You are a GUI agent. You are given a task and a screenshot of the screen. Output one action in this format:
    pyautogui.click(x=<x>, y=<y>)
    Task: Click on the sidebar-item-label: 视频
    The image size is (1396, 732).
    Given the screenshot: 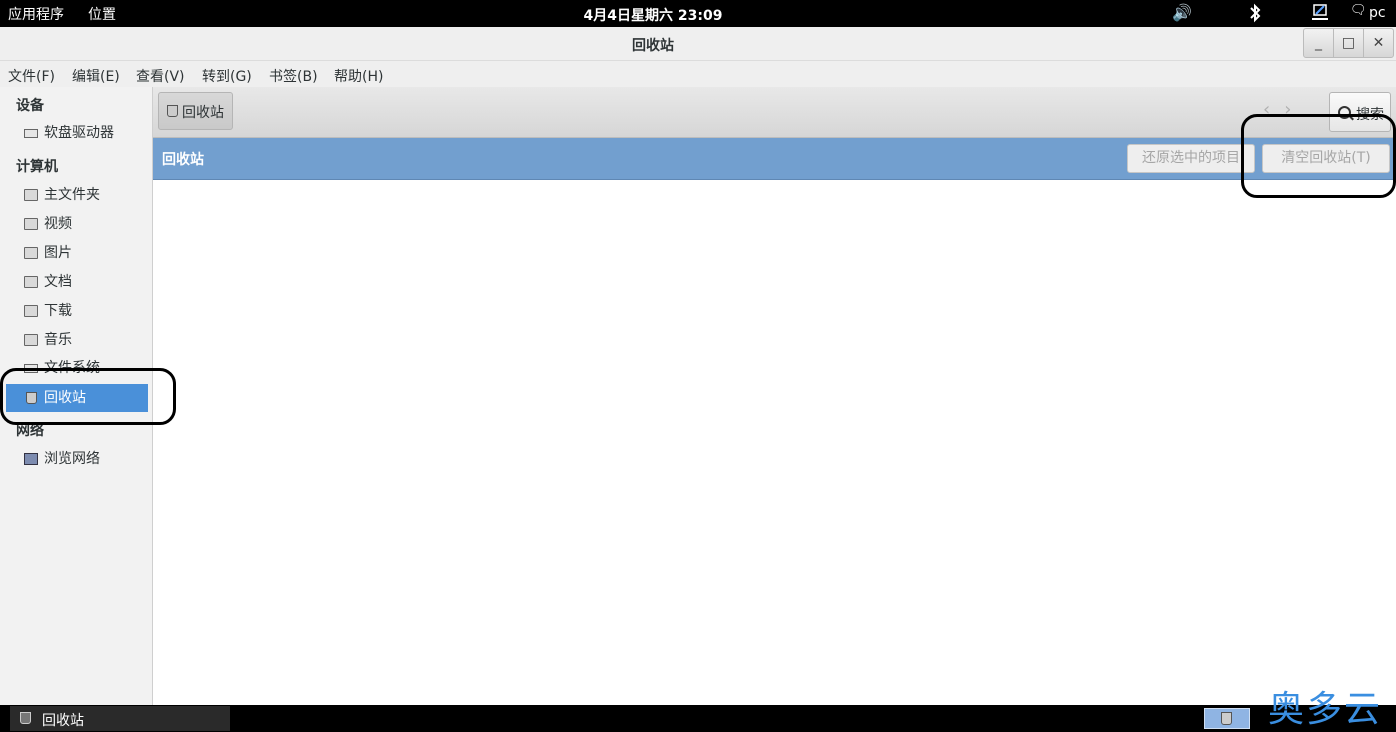 What is the action you would take?
    pyautogui.click(x=58, y=224)
    